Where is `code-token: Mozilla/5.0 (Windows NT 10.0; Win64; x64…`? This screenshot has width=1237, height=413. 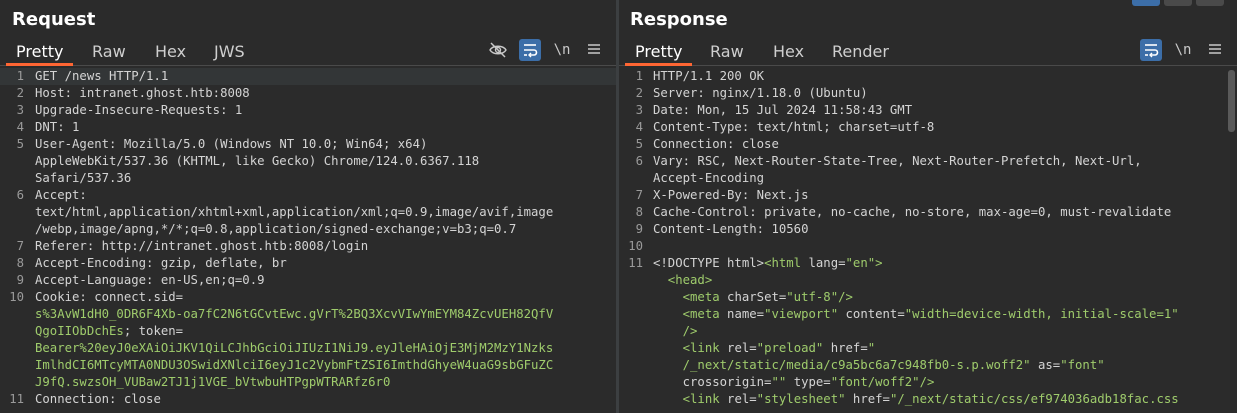
code-token: Mozilla/5.0 (Windows NT 10.0; Win64; x64… is located at coordinates (275, 144).